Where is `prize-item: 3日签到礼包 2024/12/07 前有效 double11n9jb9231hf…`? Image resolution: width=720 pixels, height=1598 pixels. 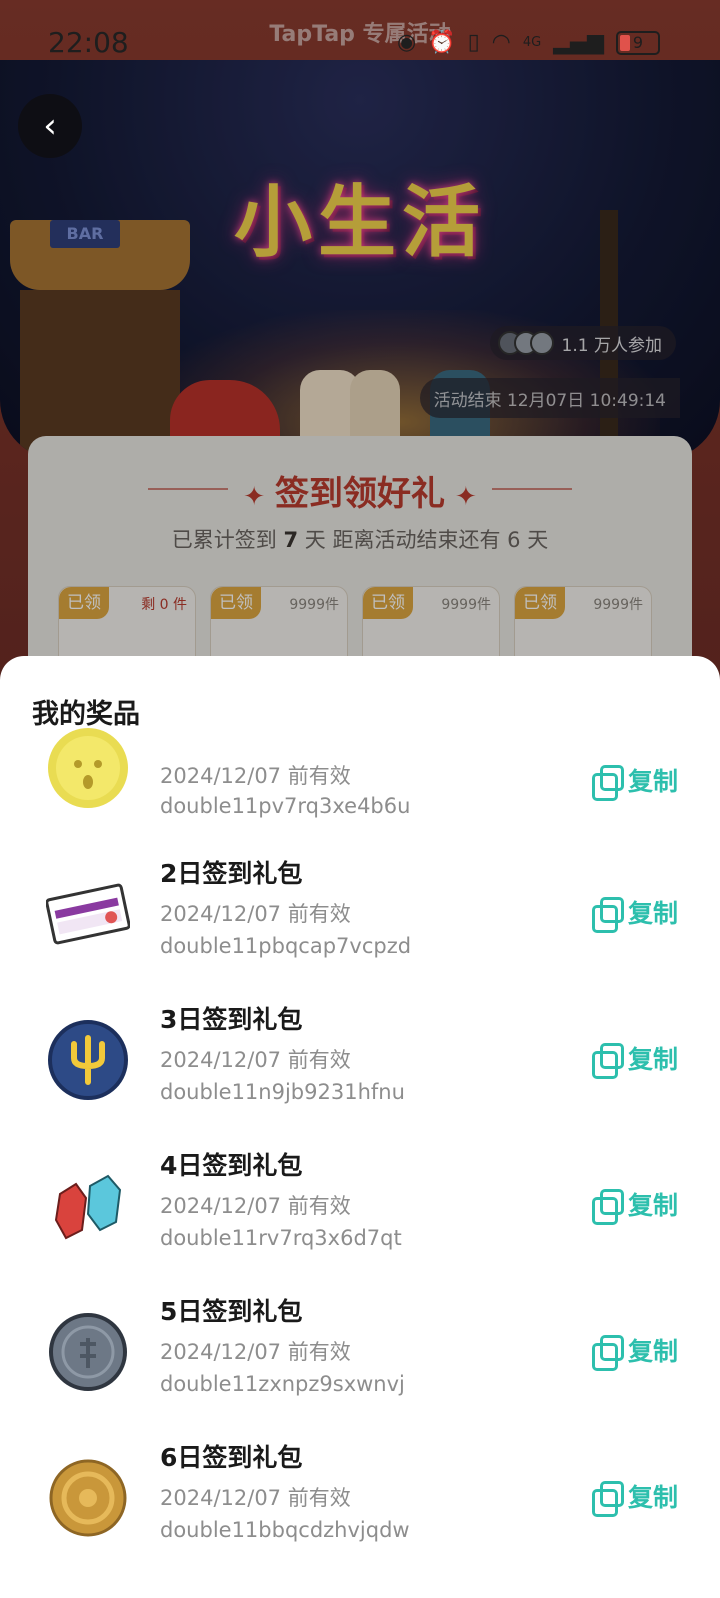
prize-item: 3日签到礼包 2024/12/07 前有效 double11n9jb9231hf… is located at coordinates (360, 1061).